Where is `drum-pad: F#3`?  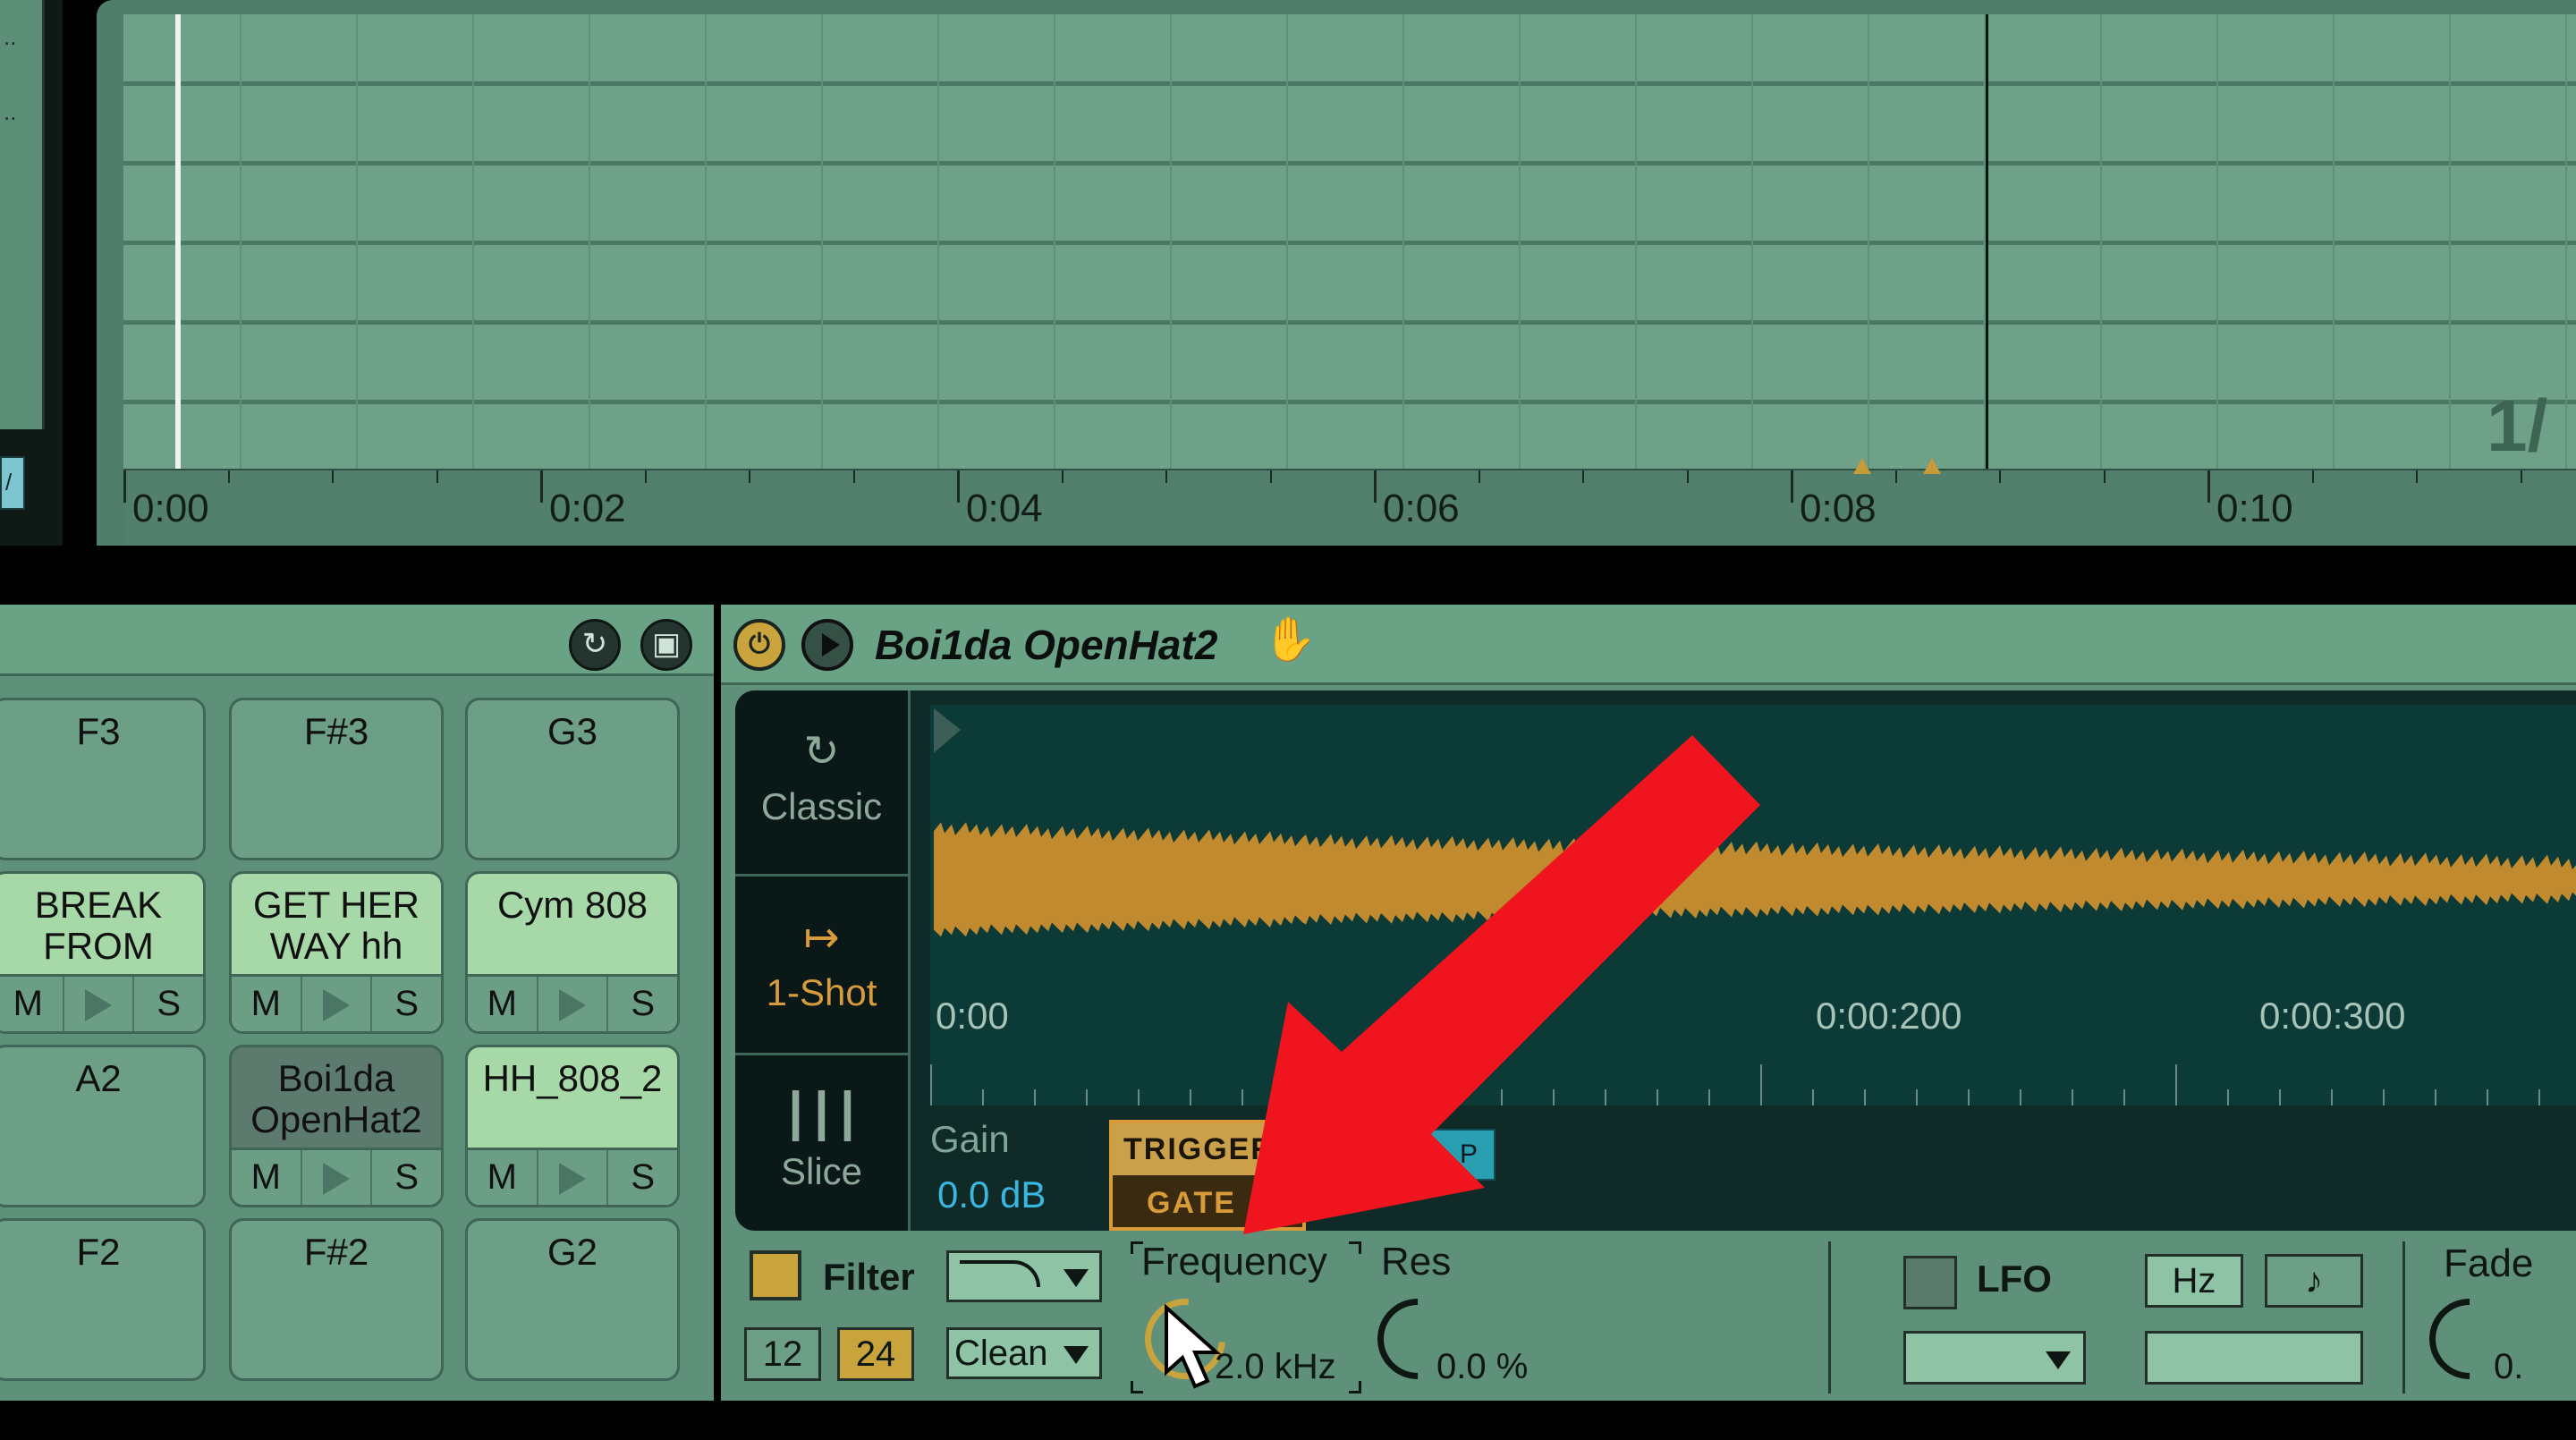
drum-pad: F#3 is located at coordinates (336, 779).